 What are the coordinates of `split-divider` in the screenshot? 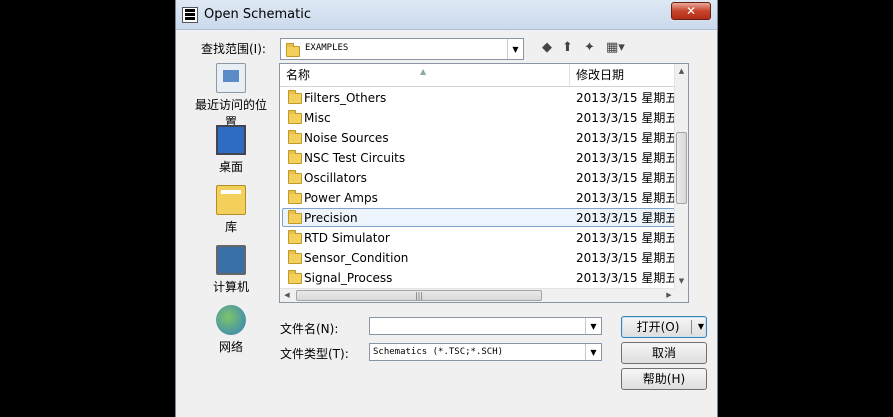 It's located at (691, 327).